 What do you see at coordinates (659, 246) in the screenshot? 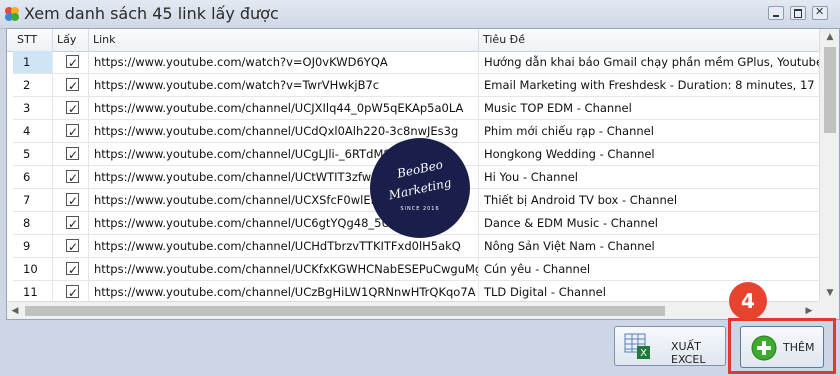
I see `row-title: Nông Sản Việt Nam - Channel` at bounding box center [659, 246].